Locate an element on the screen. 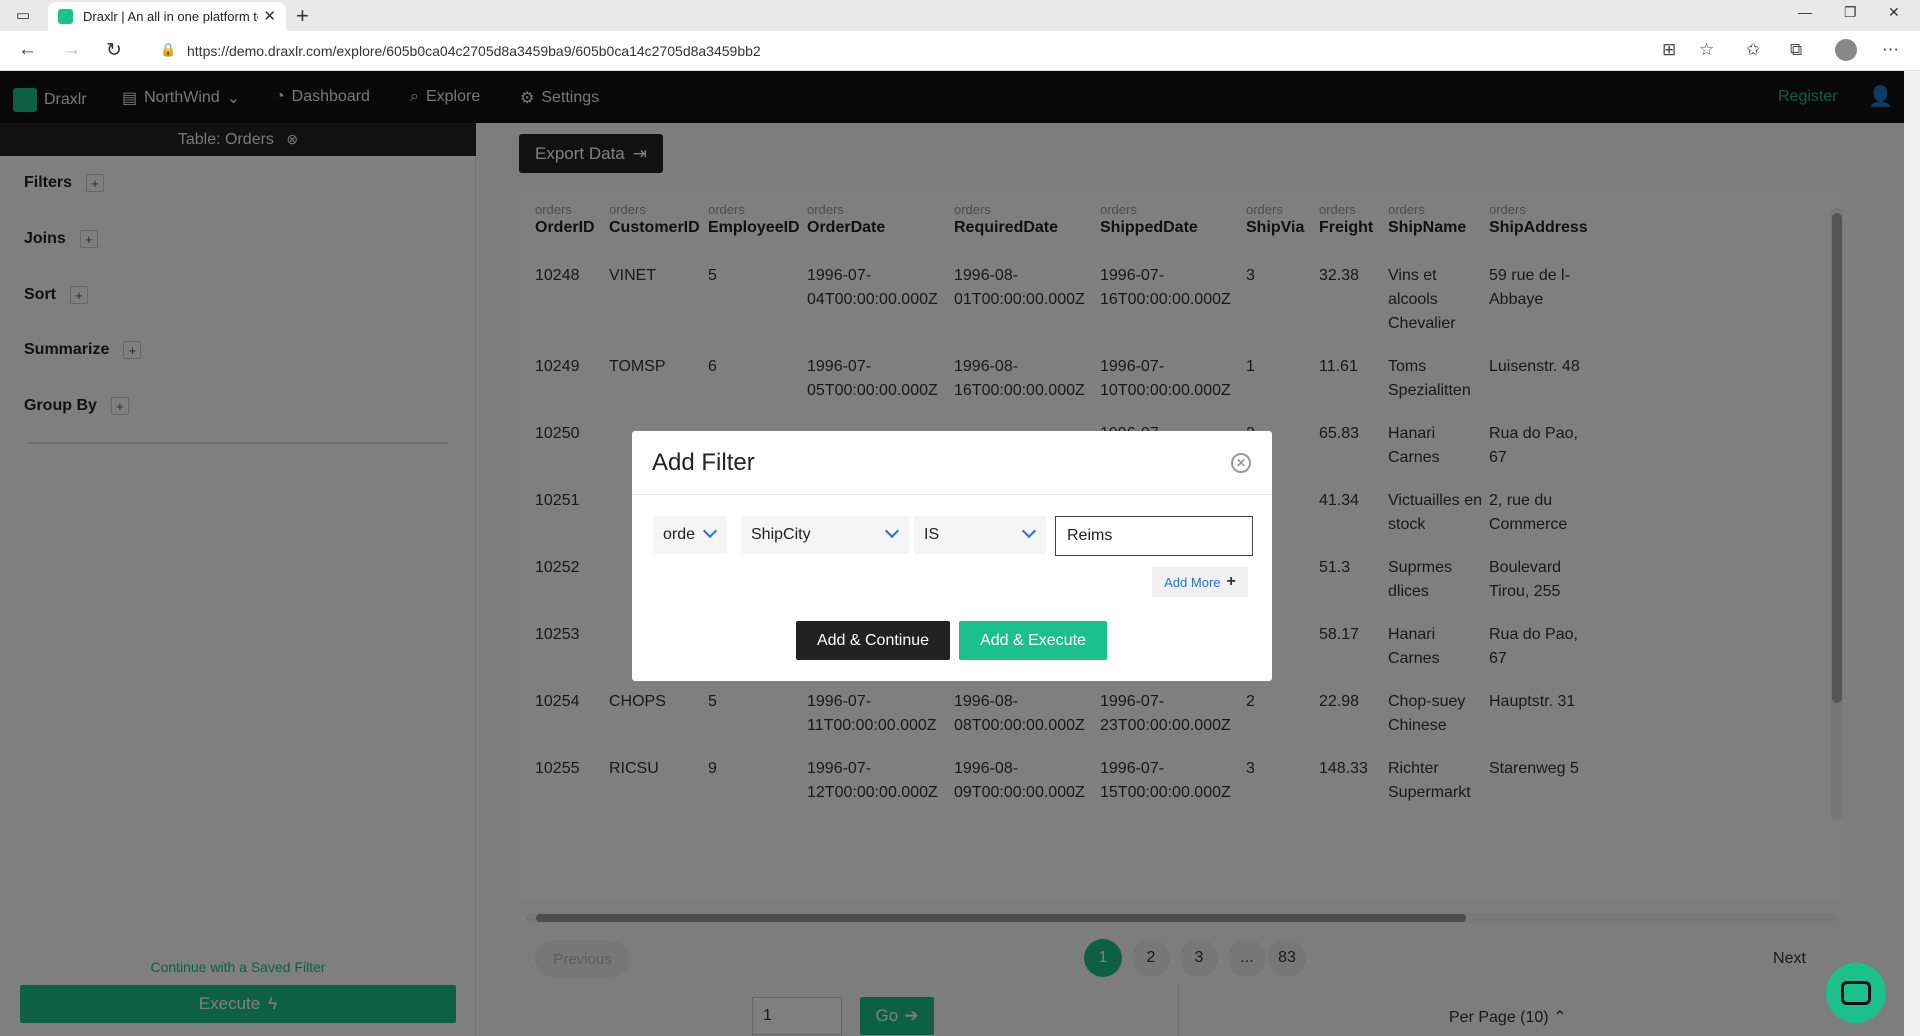 The image size is (1920, 1036). favorites-icon: ✩ is located at coordinates (1753, 50).